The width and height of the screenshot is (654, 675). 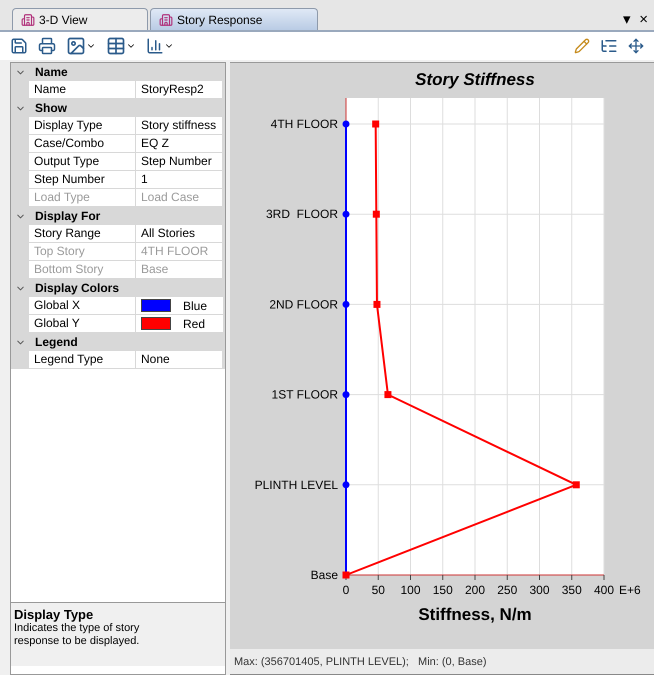 What do you see at coordinates (179, 180) in the screenshot?
I see `property-value: 1` at bounding box center [179, 180].